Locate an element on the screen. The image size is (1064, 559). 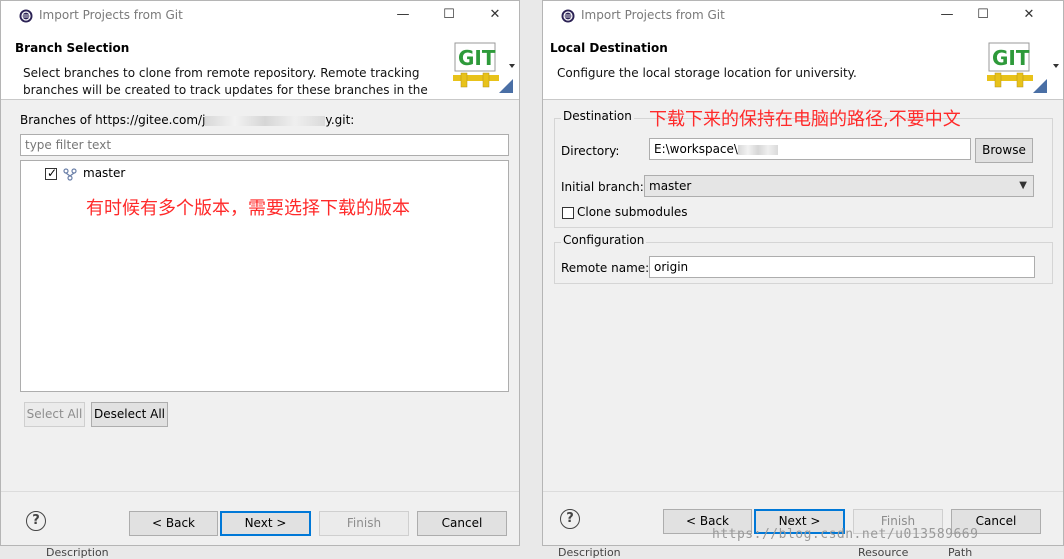
background-column-header: Resource is located at coordinates (883, 552).